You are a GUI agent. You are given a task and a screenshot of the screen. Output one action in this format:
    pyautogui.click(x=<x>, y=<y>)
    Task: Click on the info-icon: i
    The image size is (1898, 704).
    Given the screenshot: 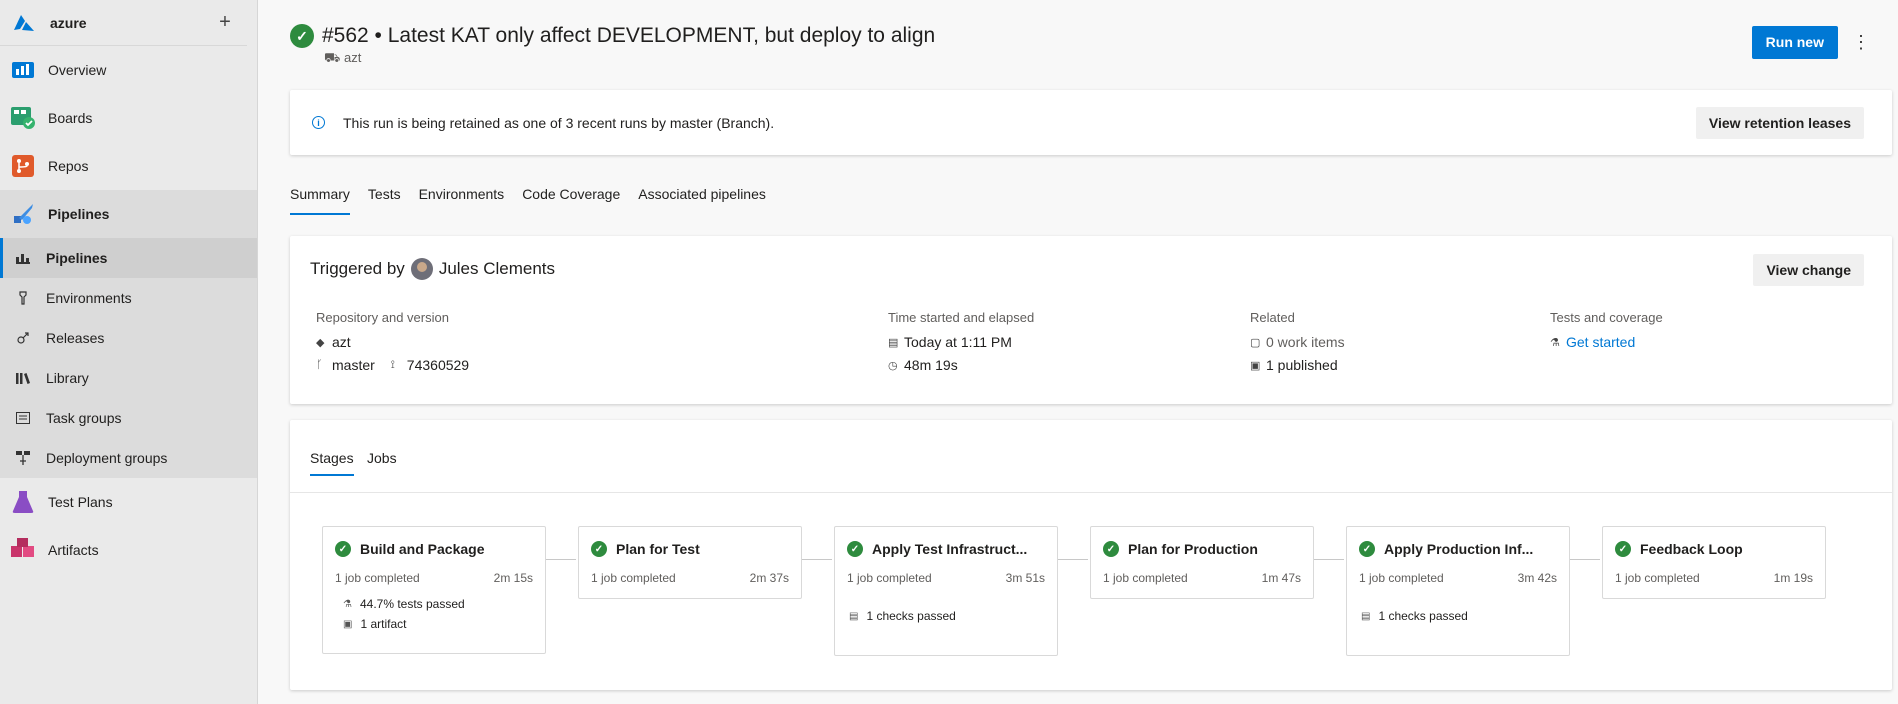 What is the action you would take?
    pyautogui.click(x=318, y=122)
    